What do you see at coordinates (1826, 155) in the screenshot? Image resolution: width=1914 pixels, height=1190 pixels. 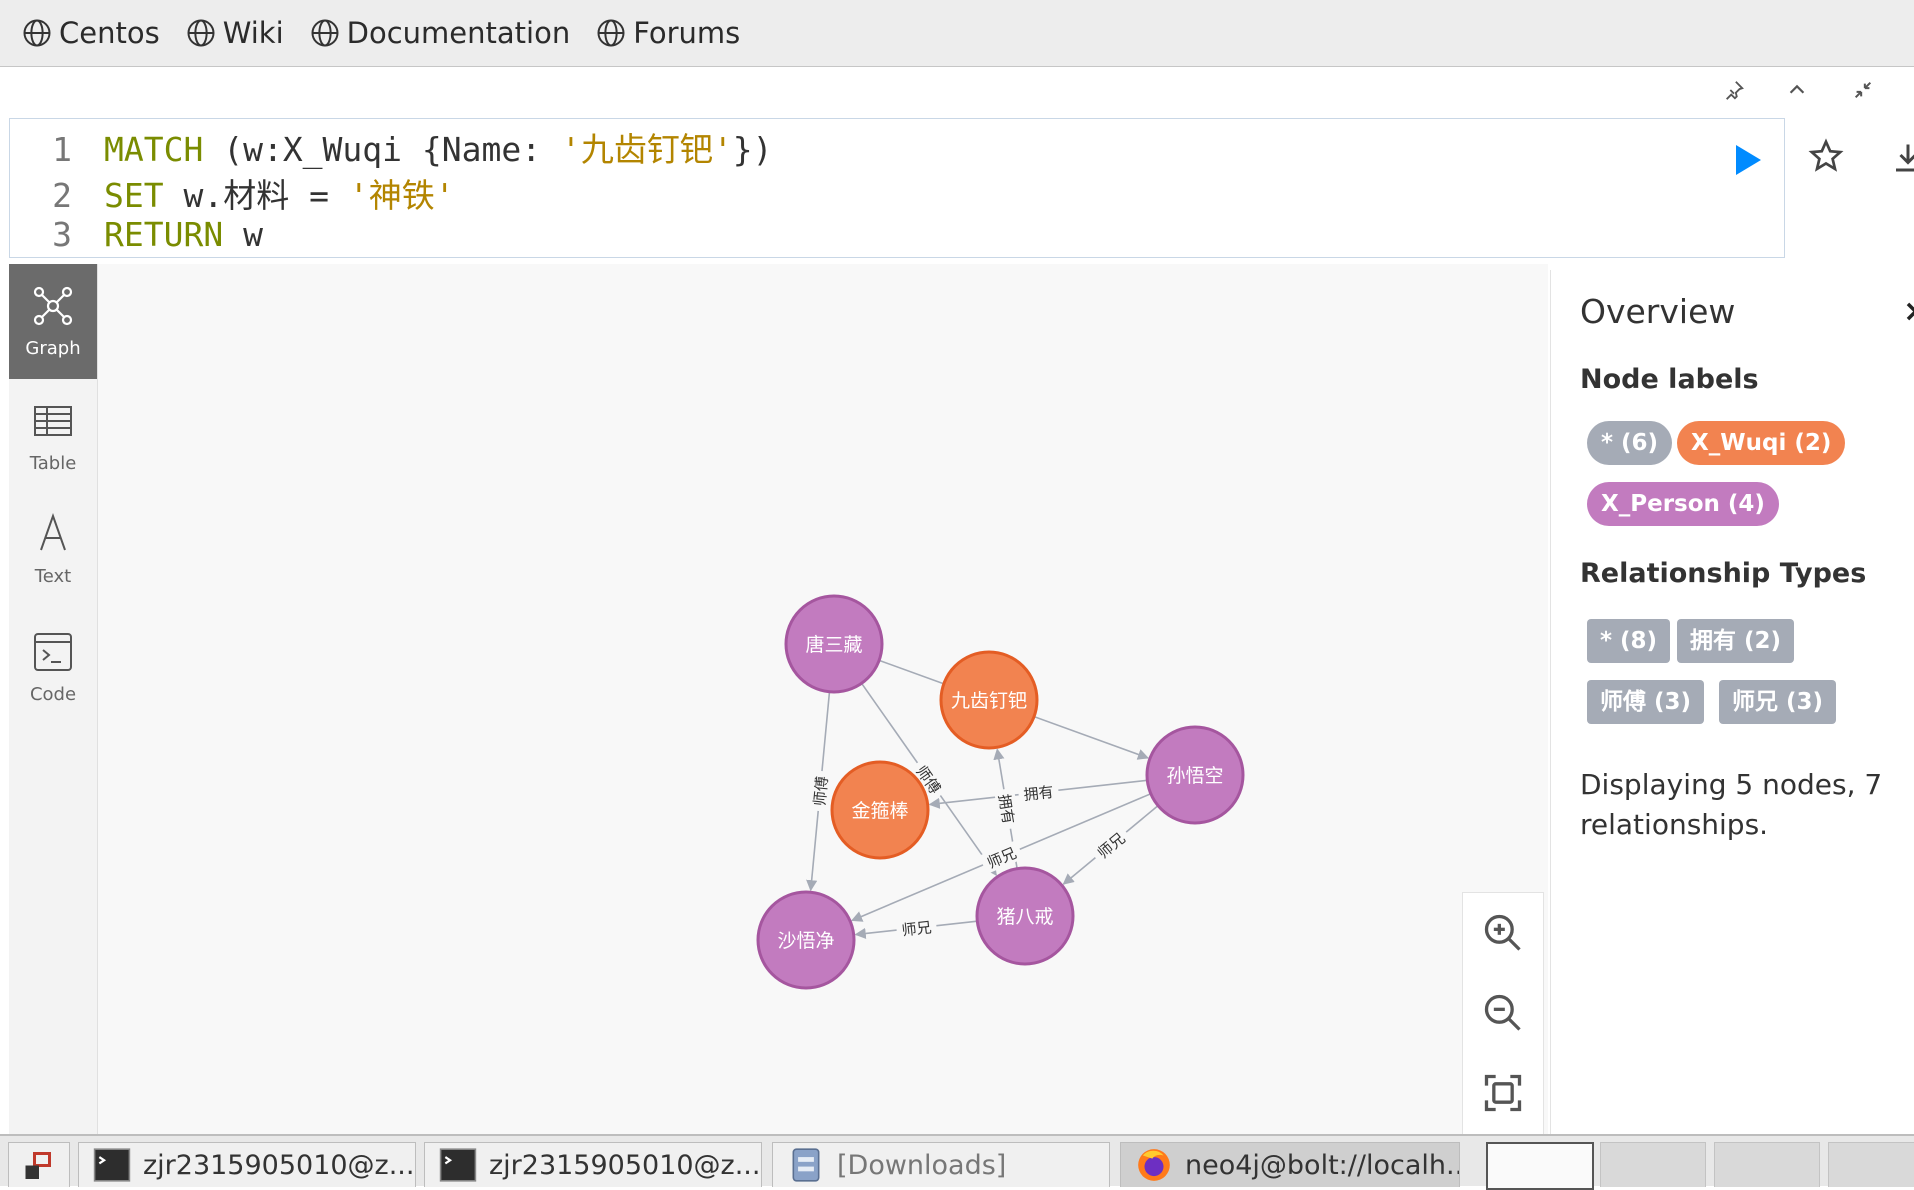 I see `star-icon` at bounding box center [1826, 155].